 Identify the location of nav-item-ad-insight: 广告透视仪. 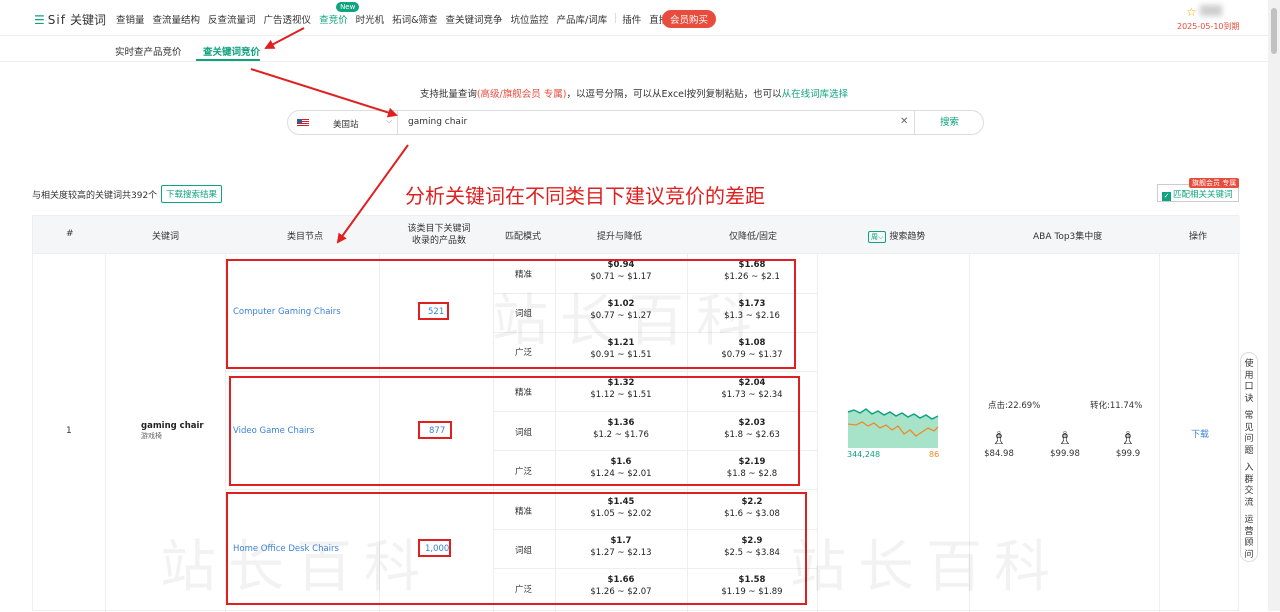
(288, 19).